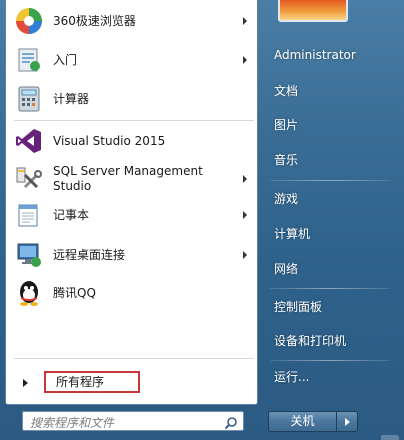  Describe the element at coordinates (286, 268) in the screenshot. I see `right-link-network: 网络` at that location.